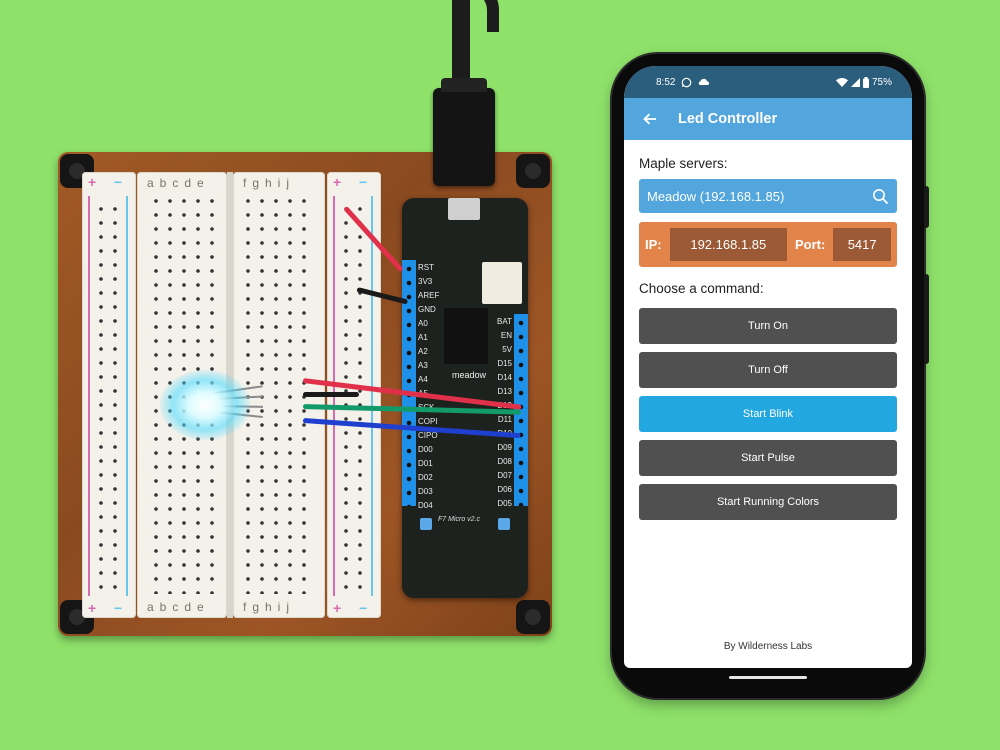  What do you see at coordinates (504, 363) in the screenshot?
I see `pin-label: D15` at bounding box center [504, 363].